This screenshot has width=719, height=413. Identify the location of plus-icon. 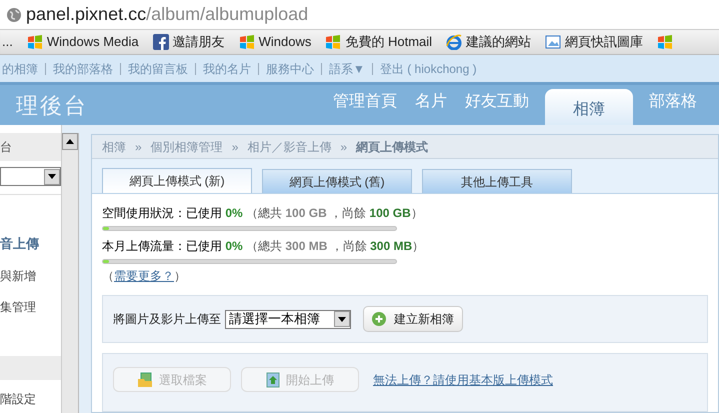
(379, 319).